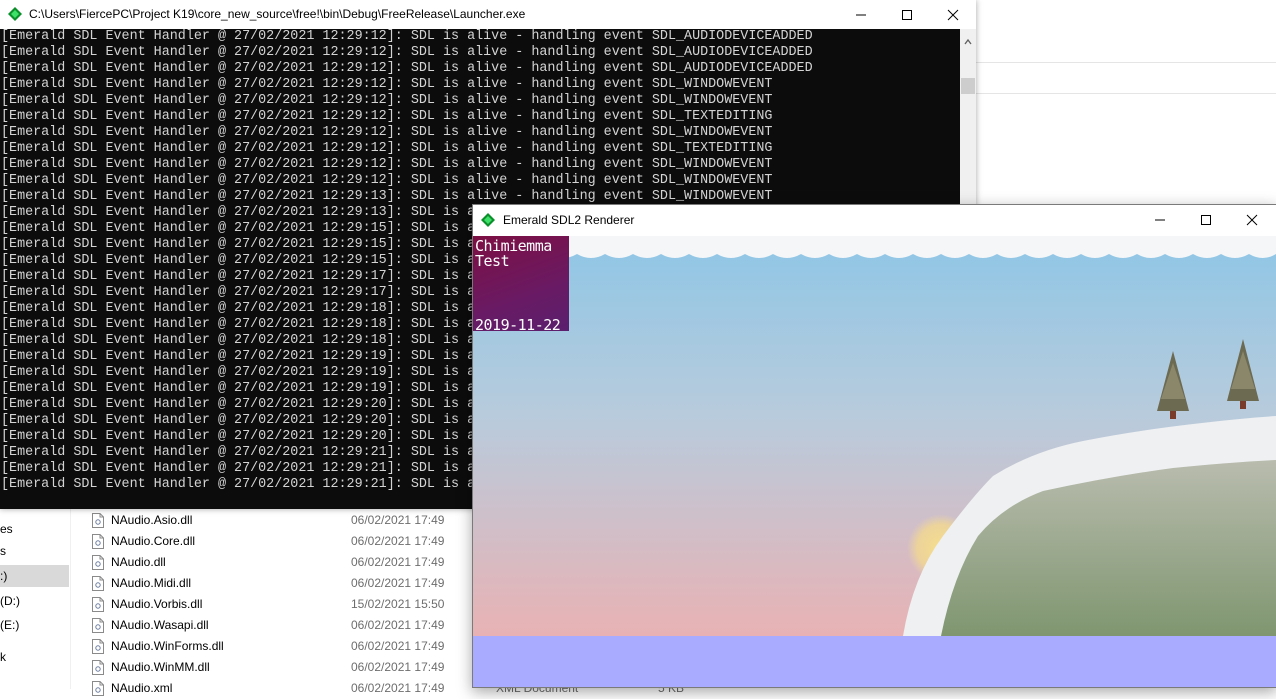  What do you see at coordinates (282, 646) in the screenshot?
I see `file-row: NAudio.WinForms.dll 06/02/2021 17:49` at bounding box center [282, 646].